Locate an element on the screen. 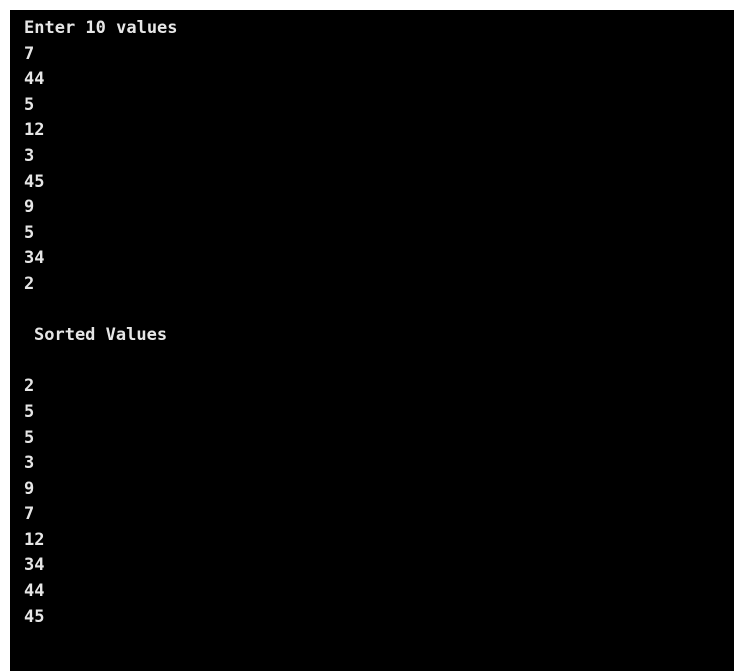 This screenshot has width=734, height=671. sorted-value: 3 is located at coordinates (29, 463).